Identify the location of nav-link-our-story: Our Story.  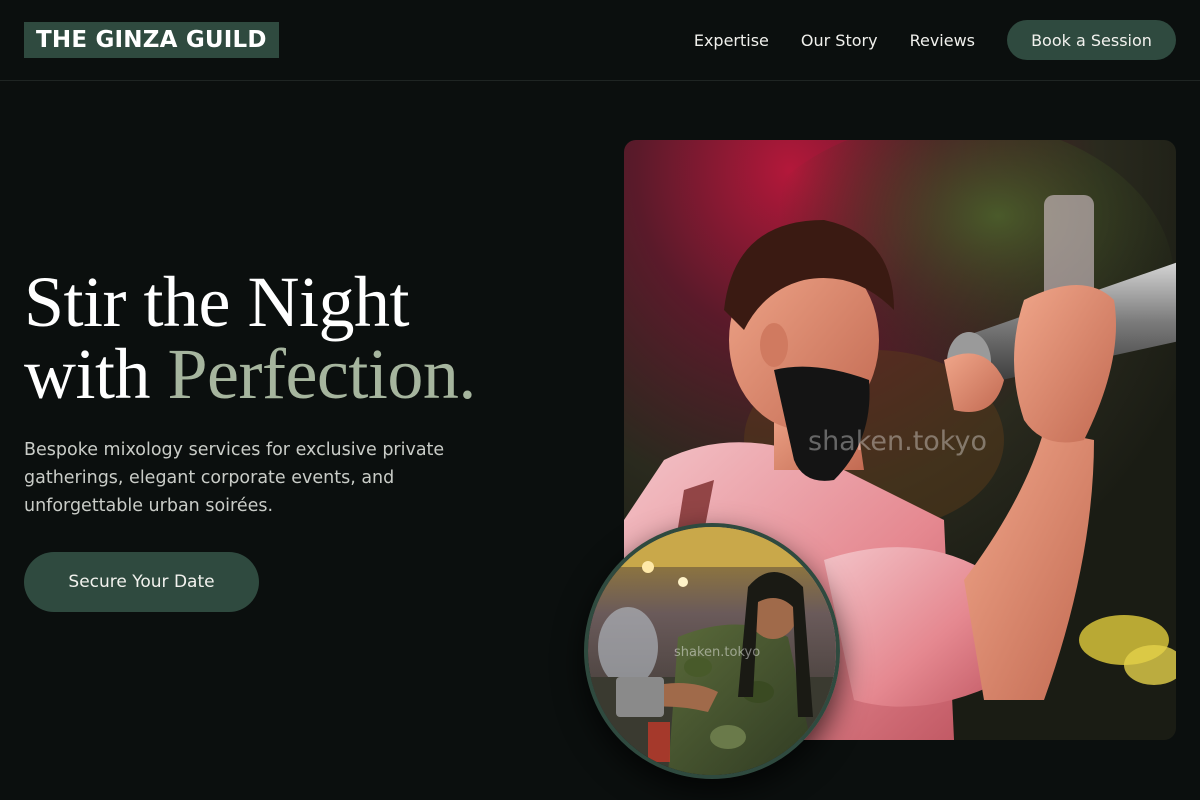
(839, 40).